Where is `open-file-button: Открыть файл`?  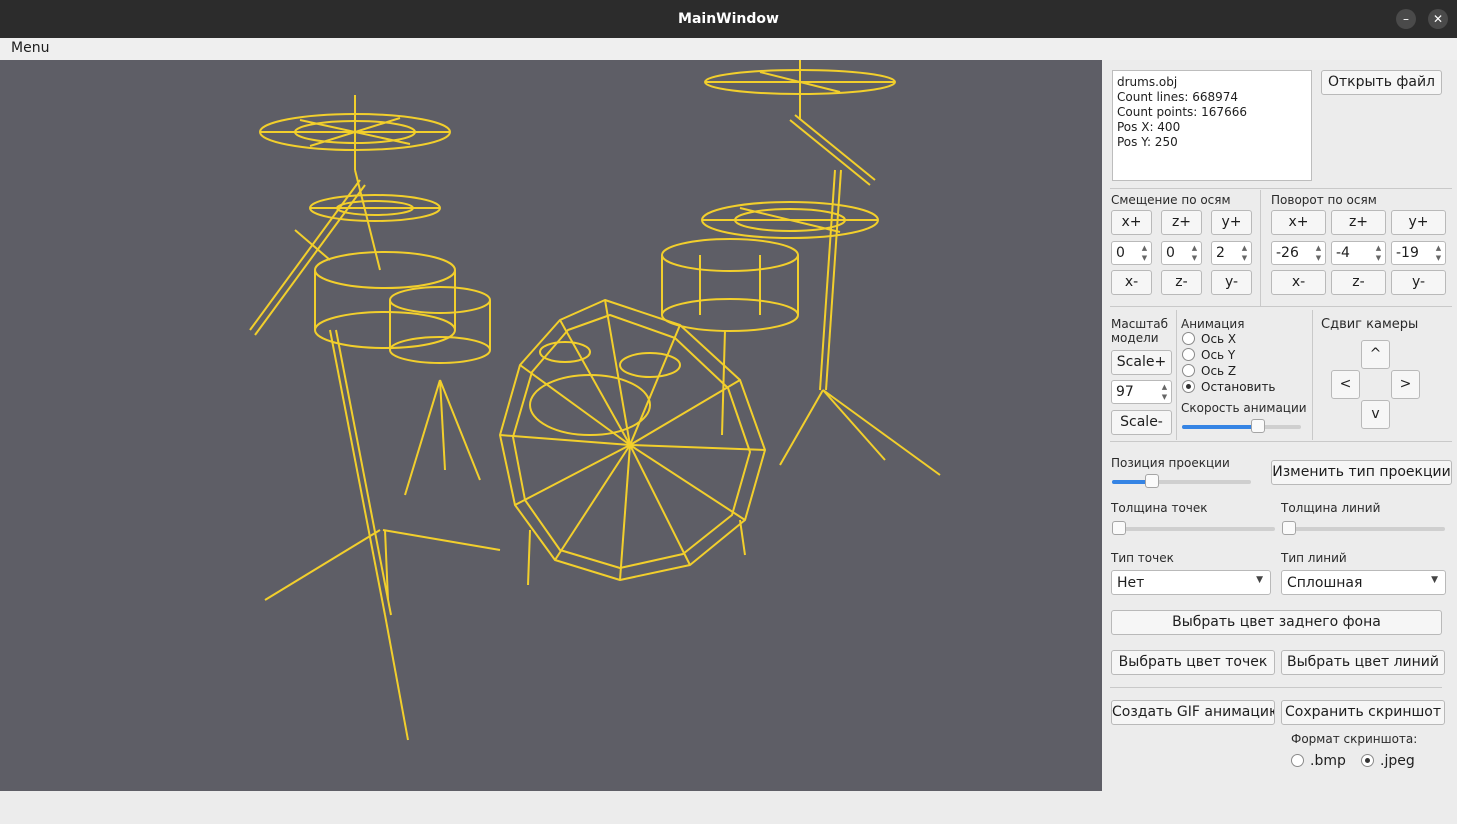 open-file-button: Открыть файл is located at coordinates (1381, 82).